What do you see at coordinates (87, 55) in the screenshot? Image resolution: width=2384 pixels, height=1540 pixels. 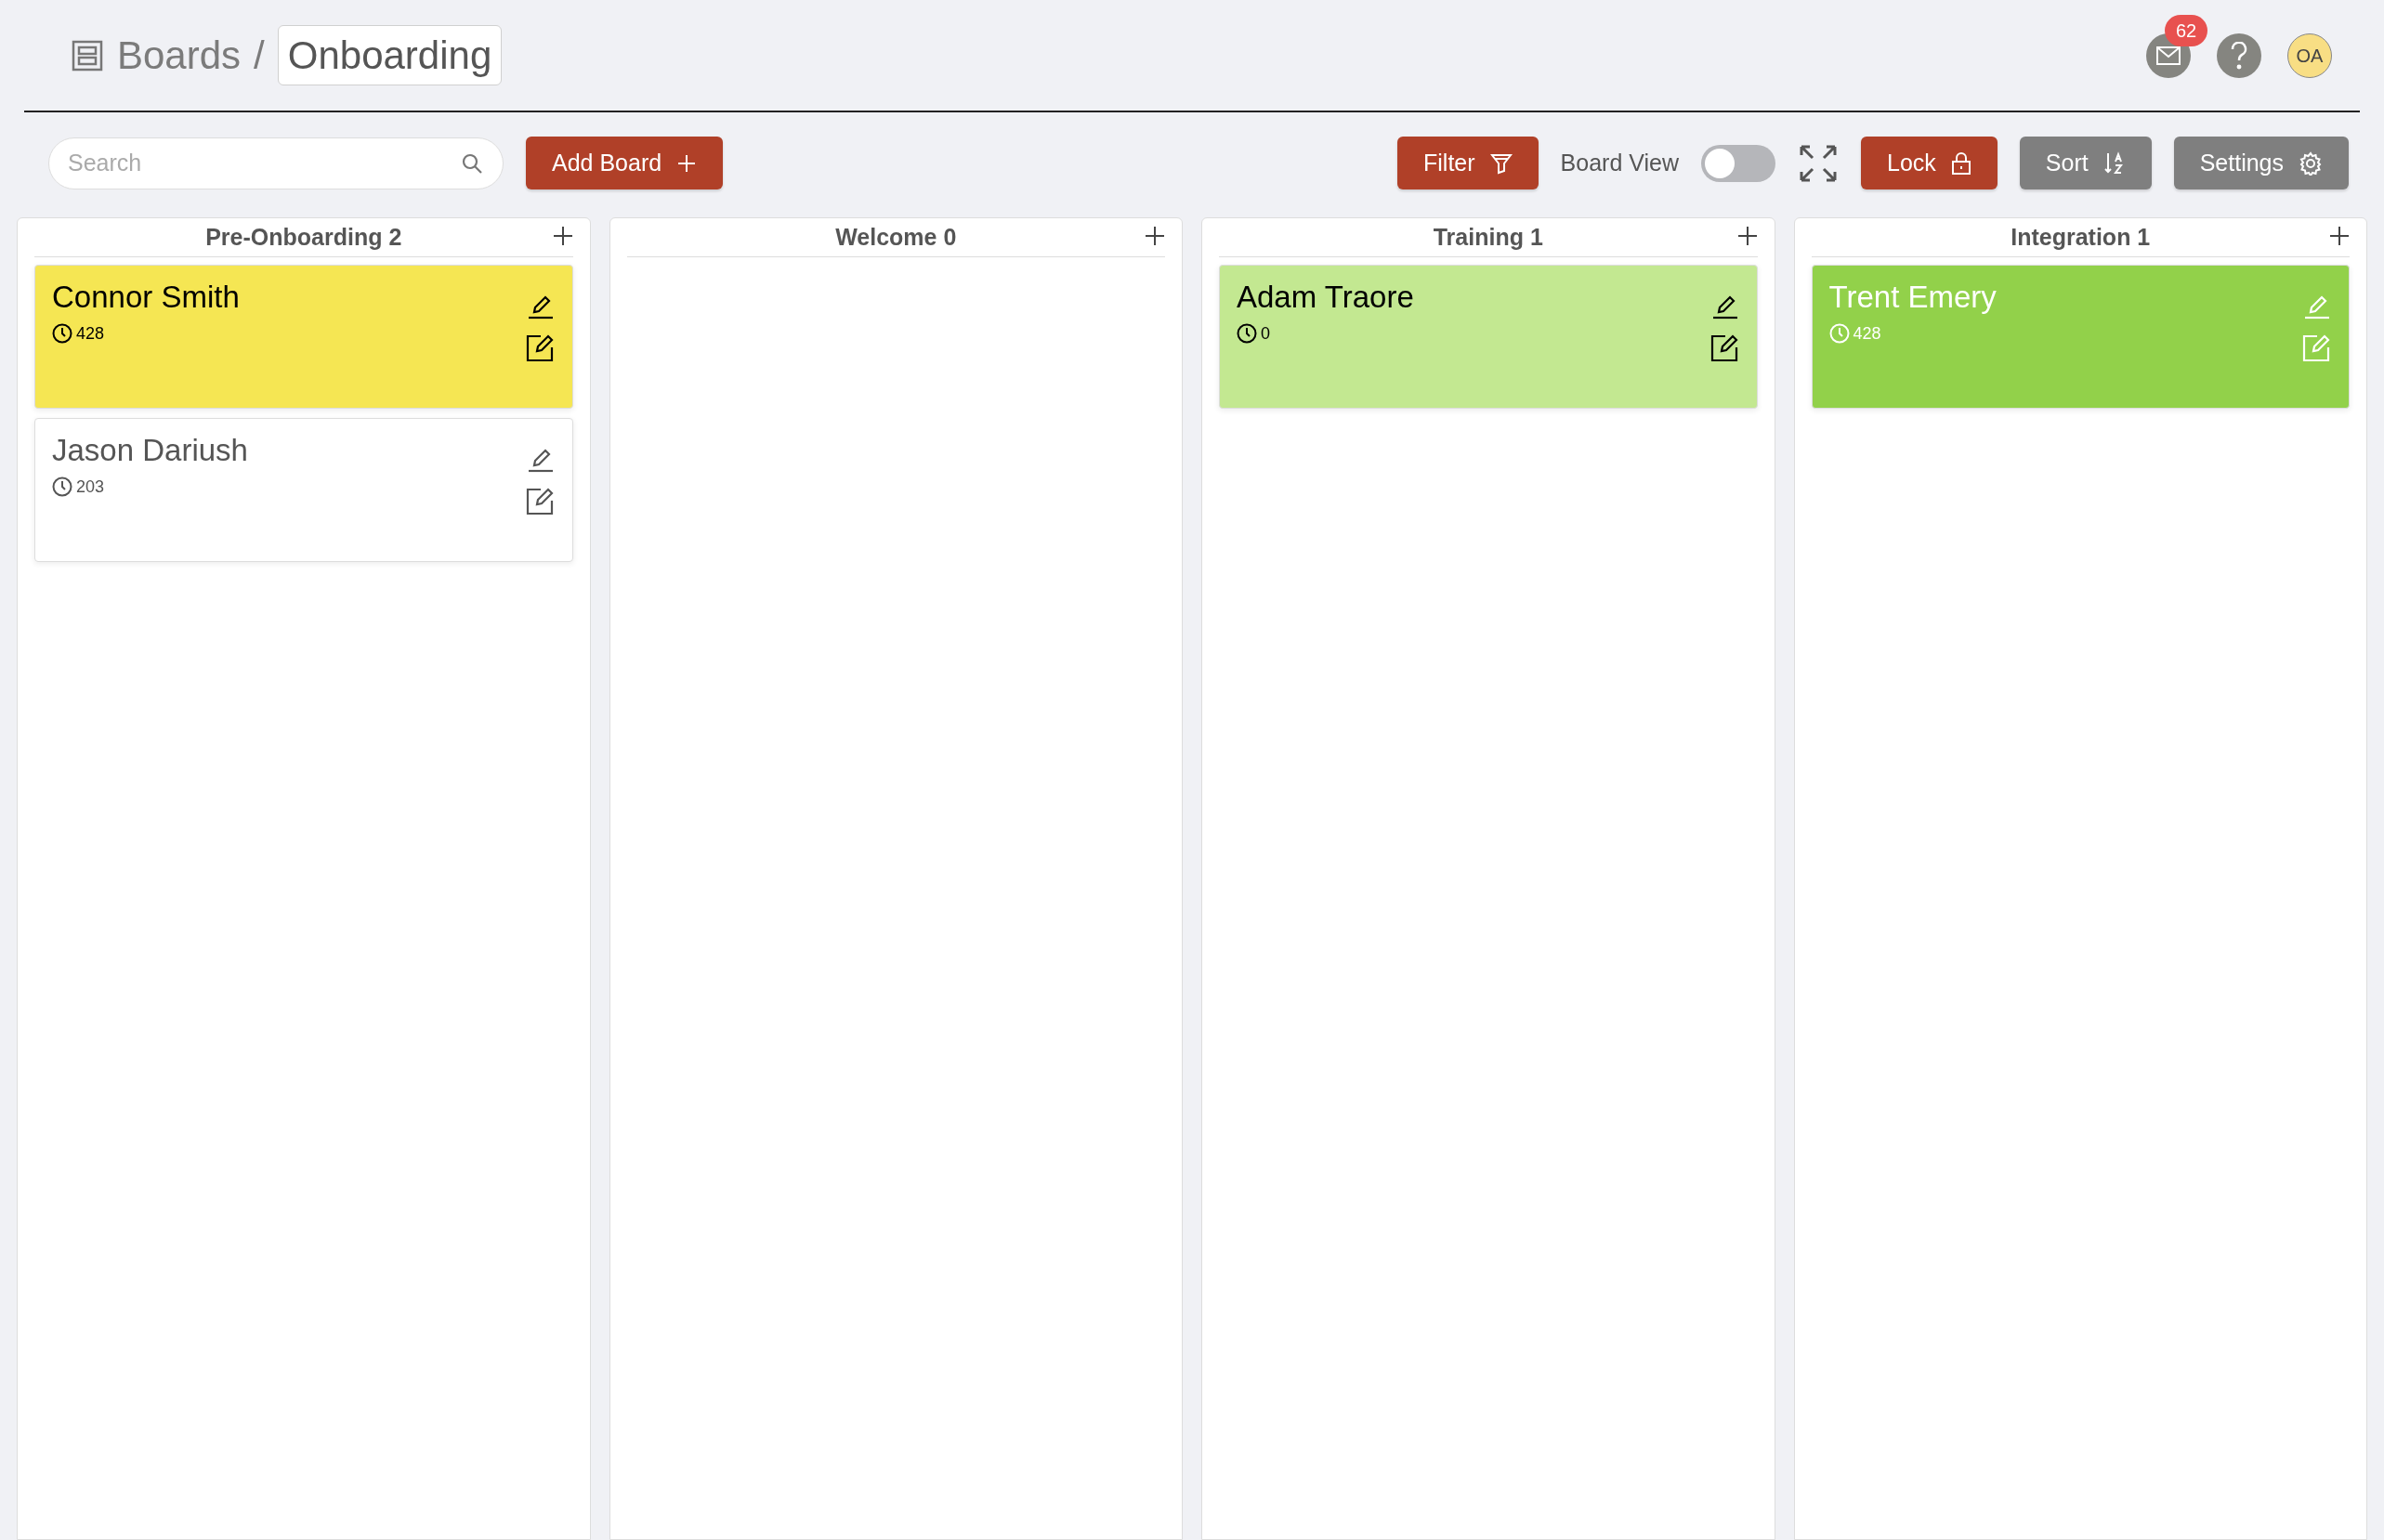 I see `board-icon` at bounding box center [87, 55].